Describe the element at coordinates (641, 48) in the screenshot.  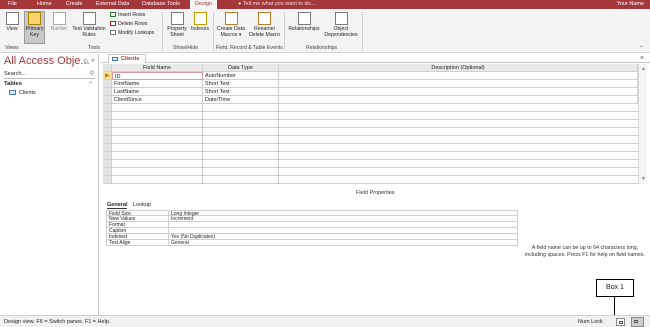
I see `collapse-ribbon-icon: ⌃` at that location.